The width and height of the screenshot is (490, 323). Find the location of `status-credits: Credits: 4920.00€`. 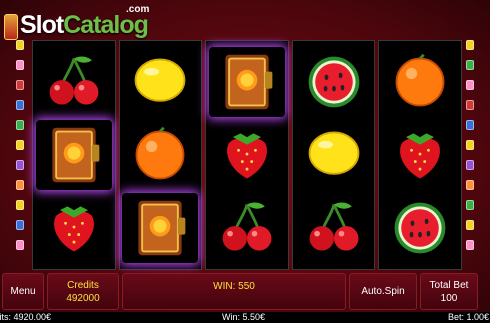

status-credits: Credits: 4920.00€ is located at coordinates (26, 317).